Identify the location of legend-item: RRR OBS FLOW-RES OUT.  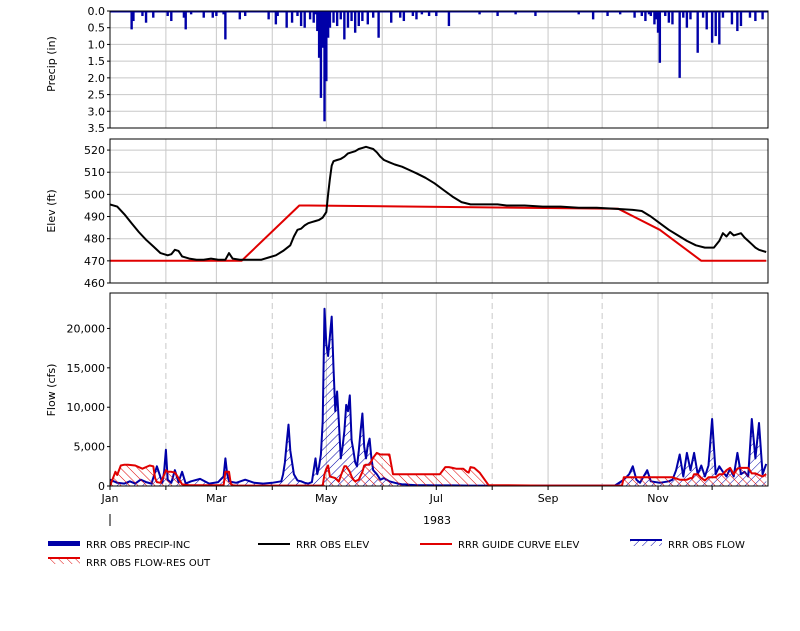
(129, 563).